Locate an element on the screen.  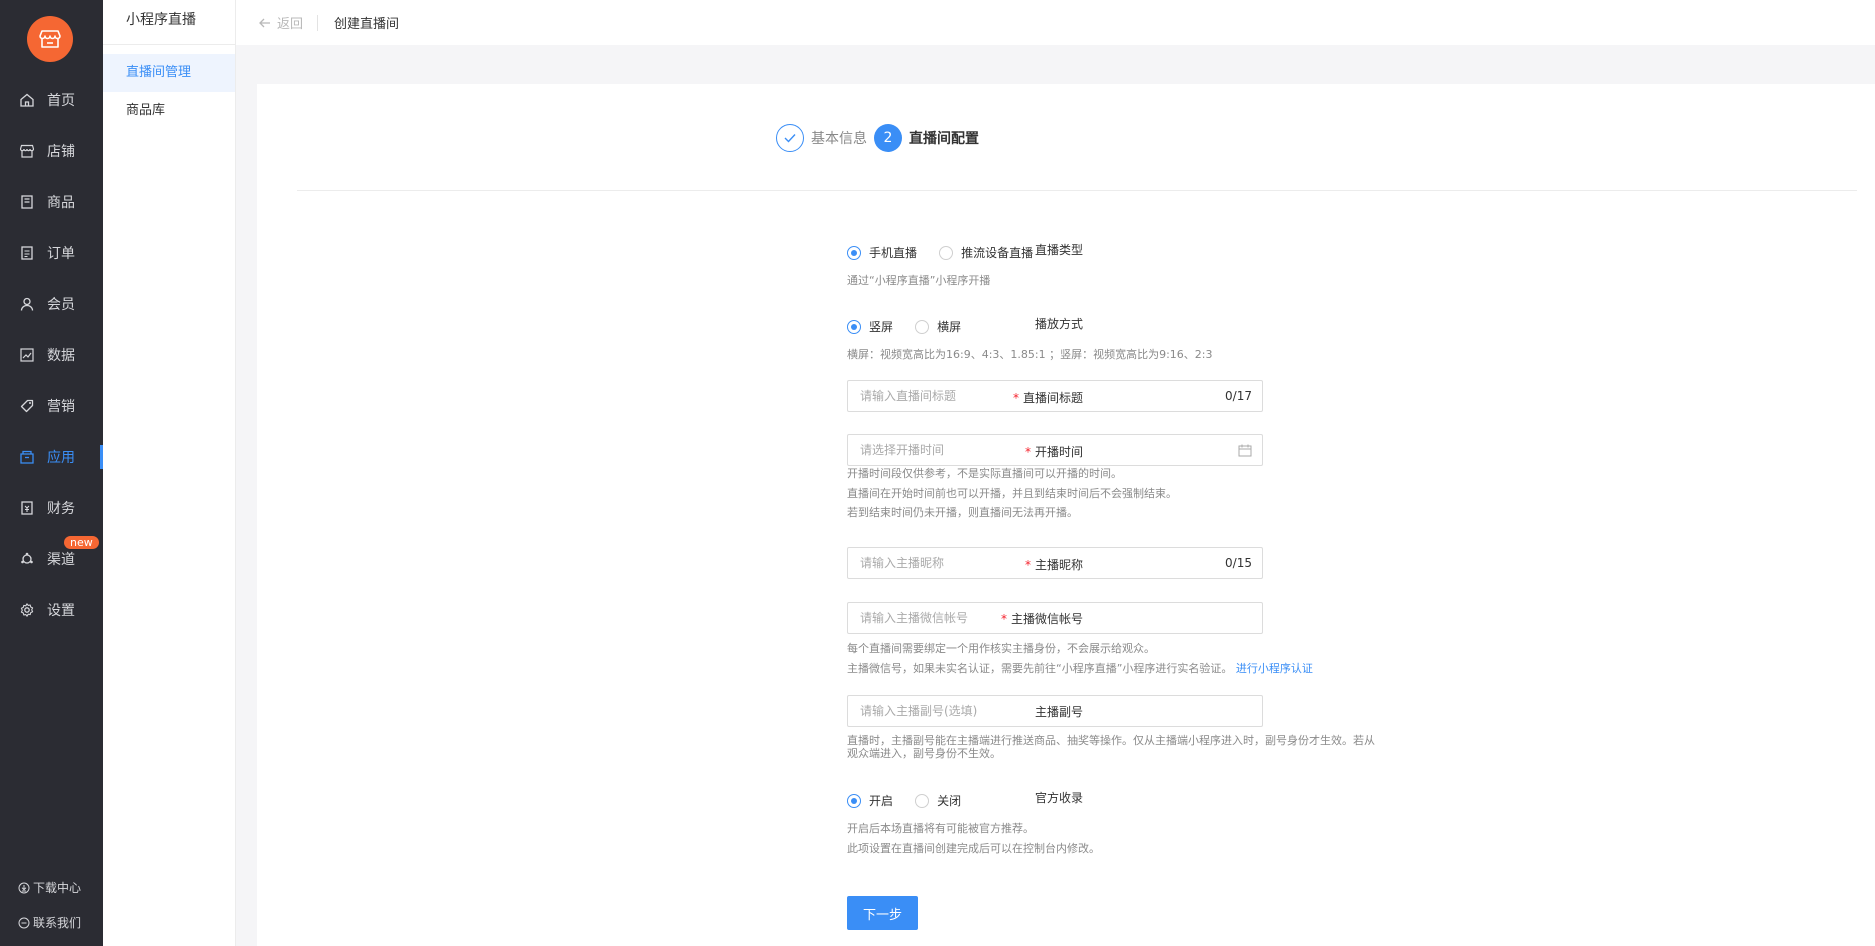
nav-item-label: 首页 is located at coordinates (61, 100).